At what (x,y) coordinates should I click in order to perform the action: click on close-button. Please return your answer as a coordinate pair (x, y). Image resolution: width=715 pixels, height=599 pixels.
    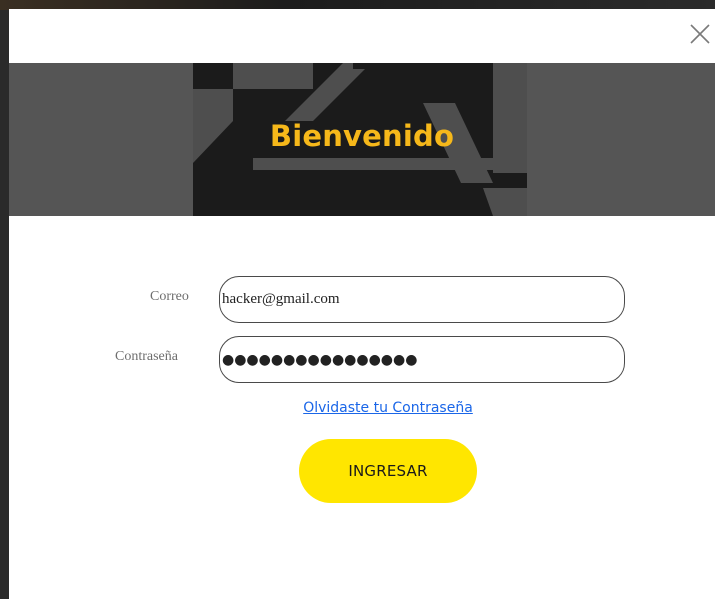
    Looking at the image, I should click on (700, 34).